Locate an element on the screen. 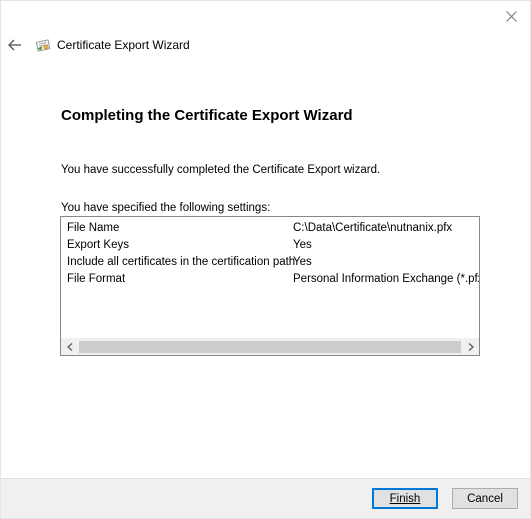  settings-row-export-keys: Export Keys Yes is located at coordinates (270, 246).